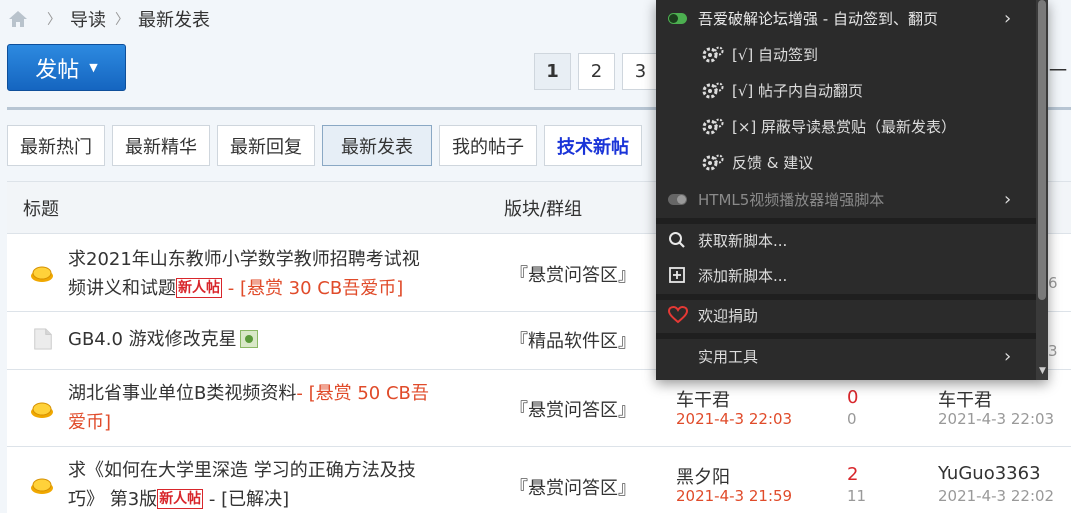  Describe the element at coordinates (703, 476) in the screenshot. I see `author-link: 黑夕阳` at that location.